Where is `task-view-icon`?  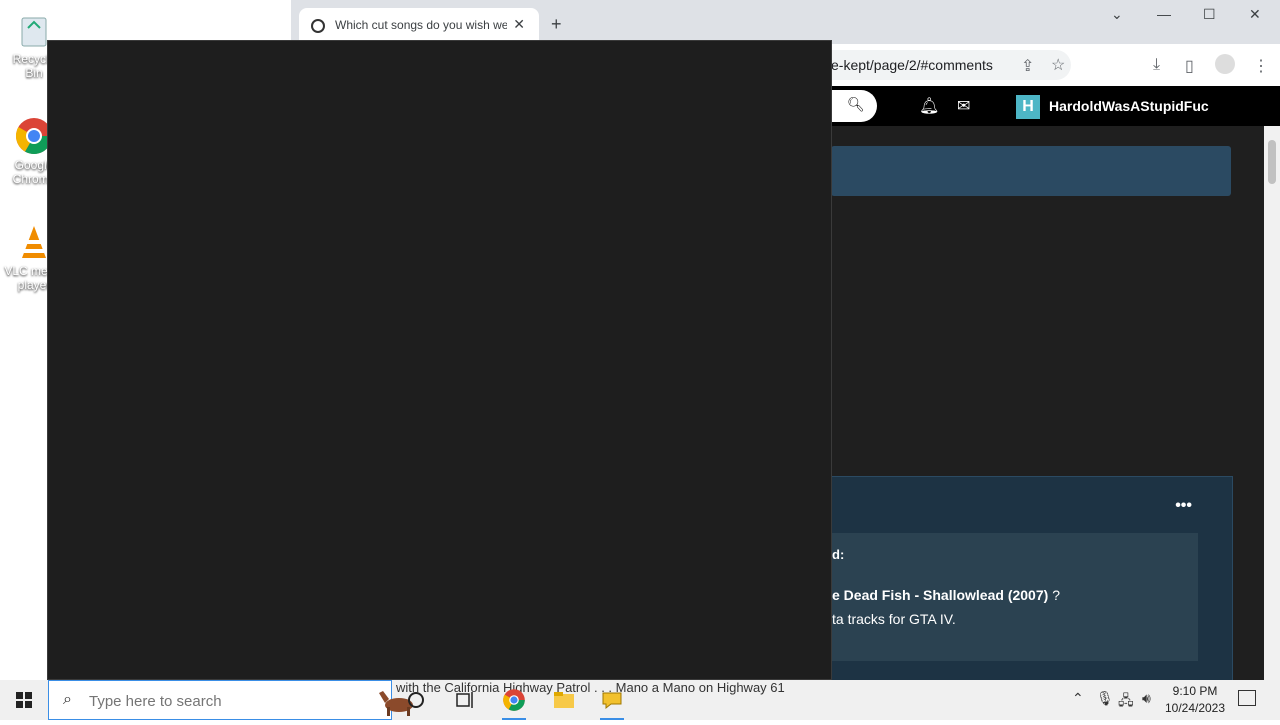
task-view-icon is located at coordinates (464, 700).